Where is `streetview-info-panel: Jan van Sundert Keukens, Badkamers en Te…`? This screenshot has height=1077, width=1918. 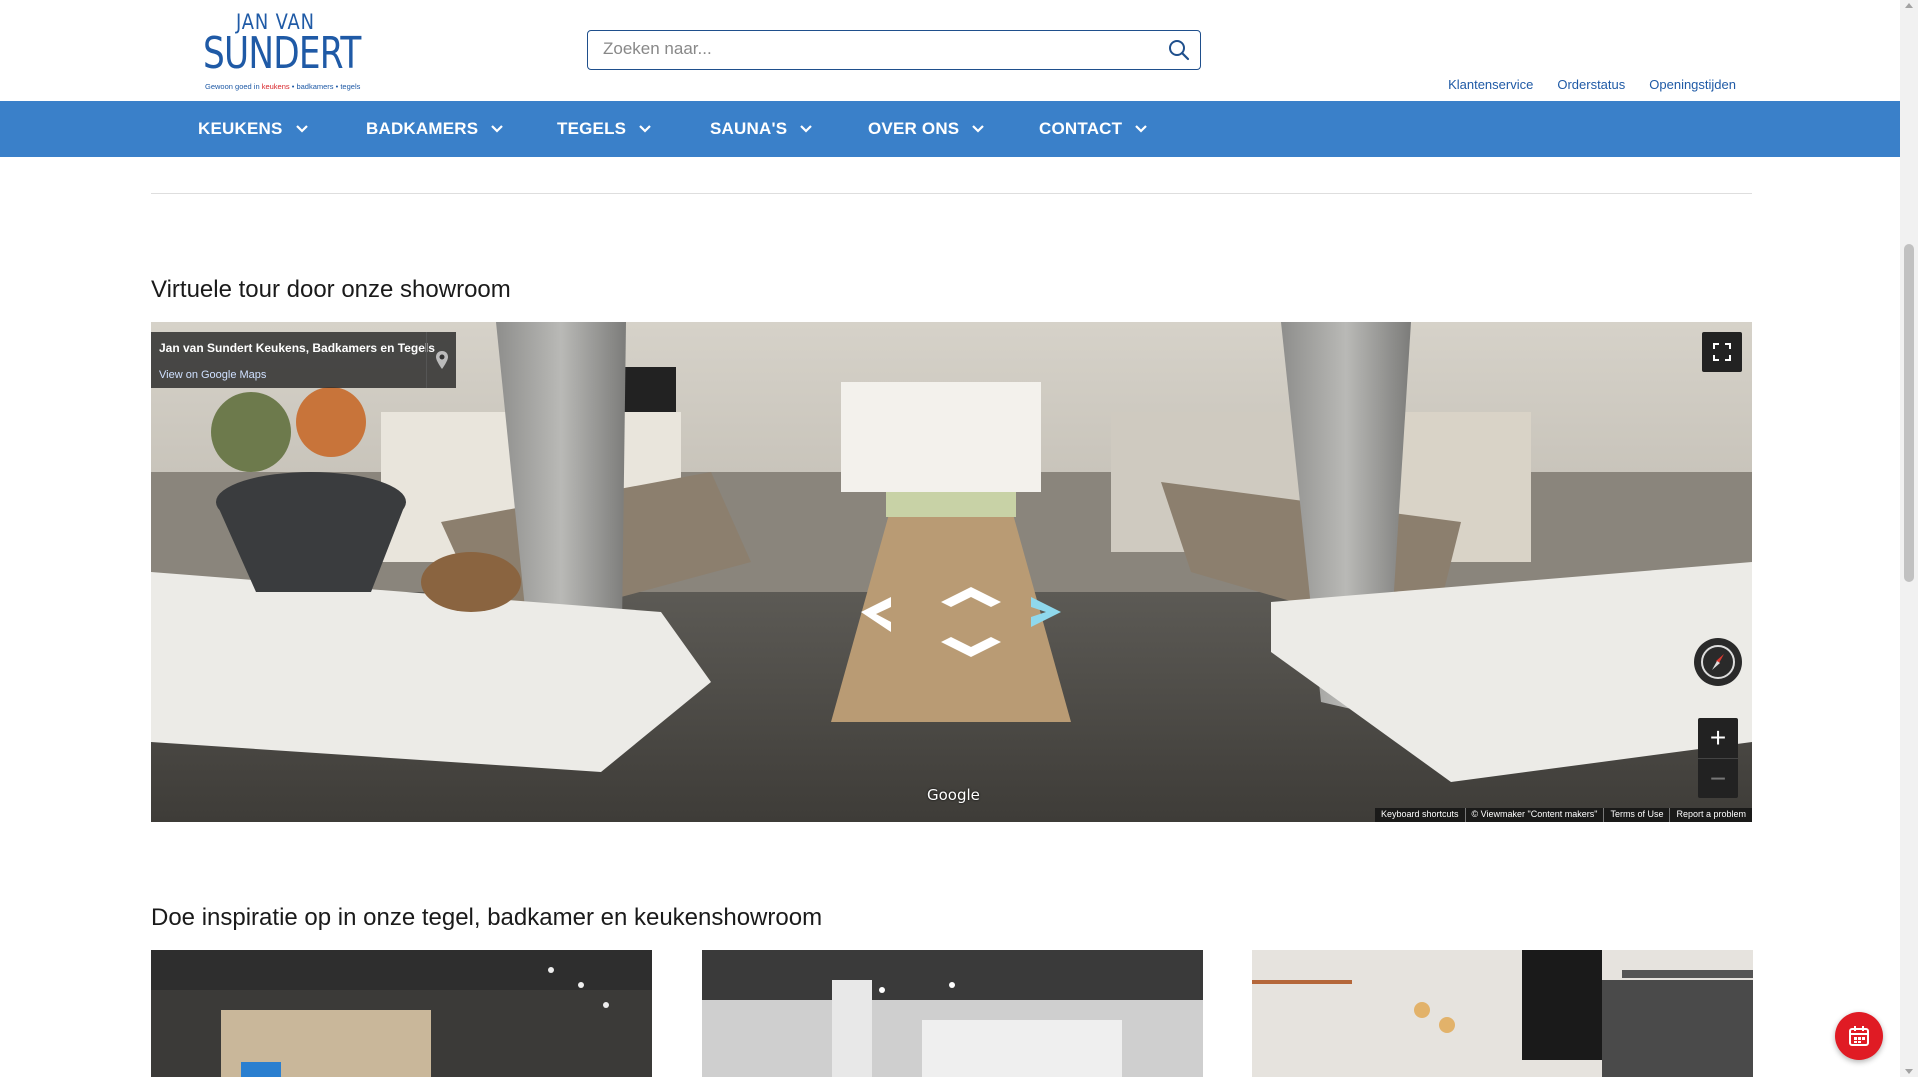
streetview-info-panel: Jan van Sundert Keukens, Badkamers en Te… is located at coordinates (303, 360).